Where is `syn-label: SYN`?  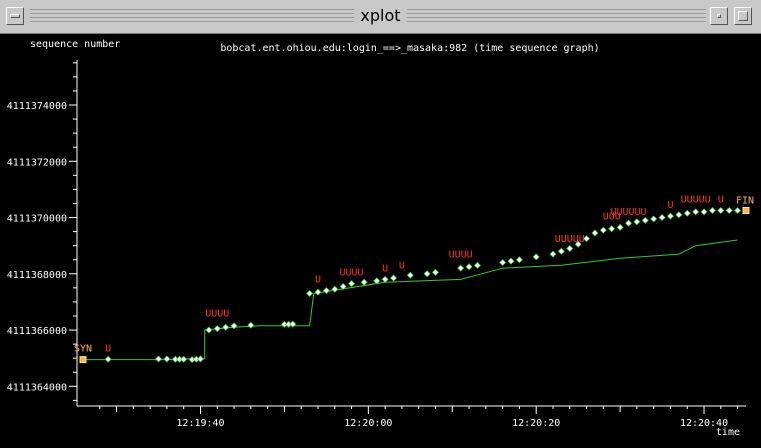
syn-label: SYN is located at coordinates (83, 349).